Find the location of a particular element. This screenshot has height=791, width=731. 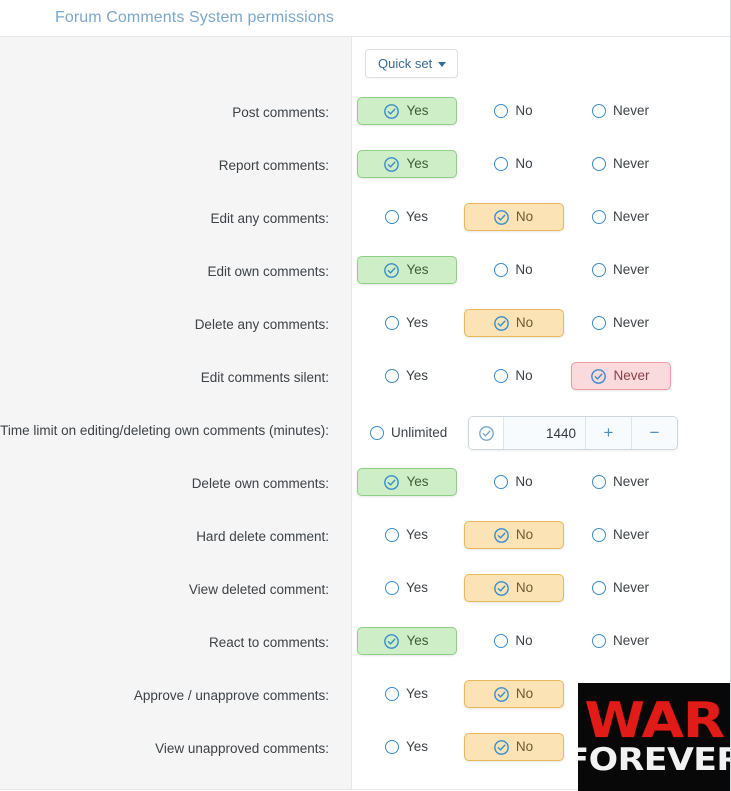

stepper-decrement-button: − is located at coordinates (654, 433).